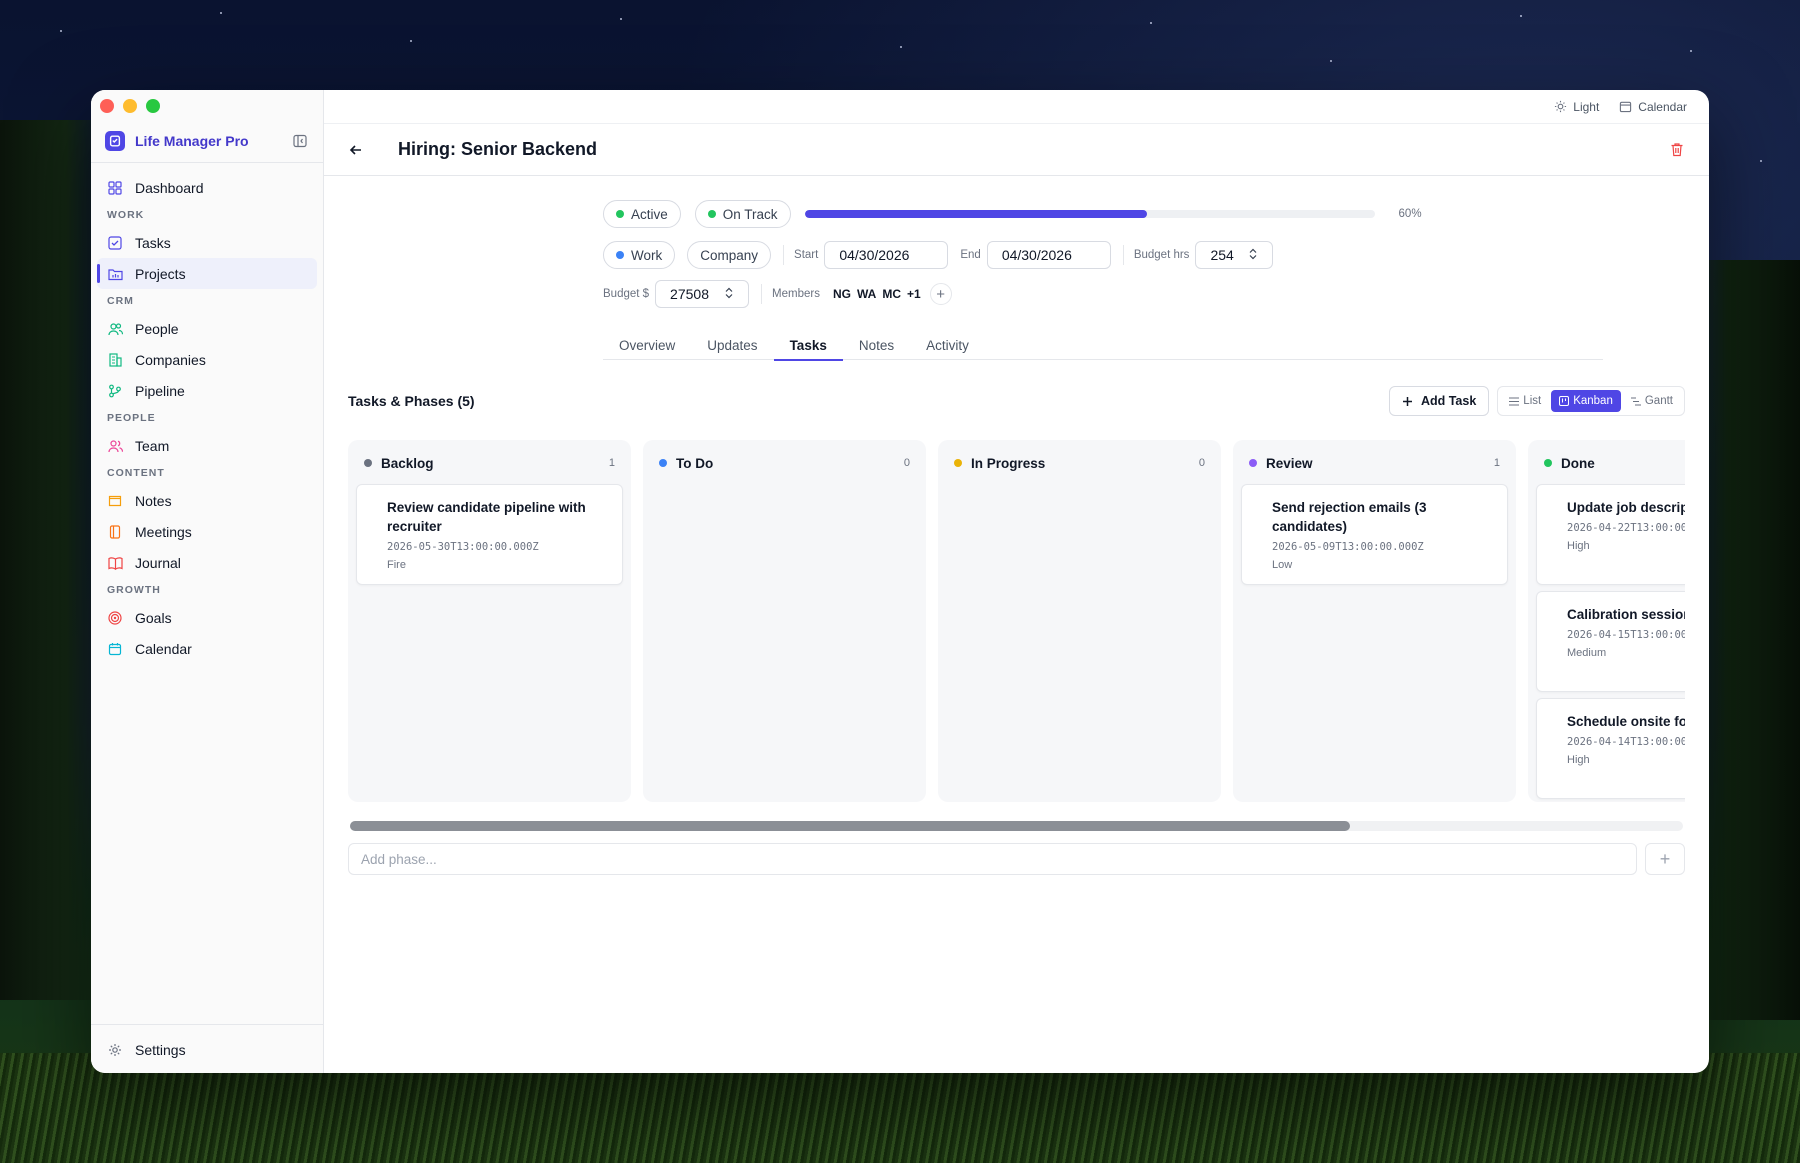 The image size is (1800, 1163). Describe the element at coordinates (207, 187) in the screenshot. I see `sidebar-item-dashboard: Dashboard` at that location.